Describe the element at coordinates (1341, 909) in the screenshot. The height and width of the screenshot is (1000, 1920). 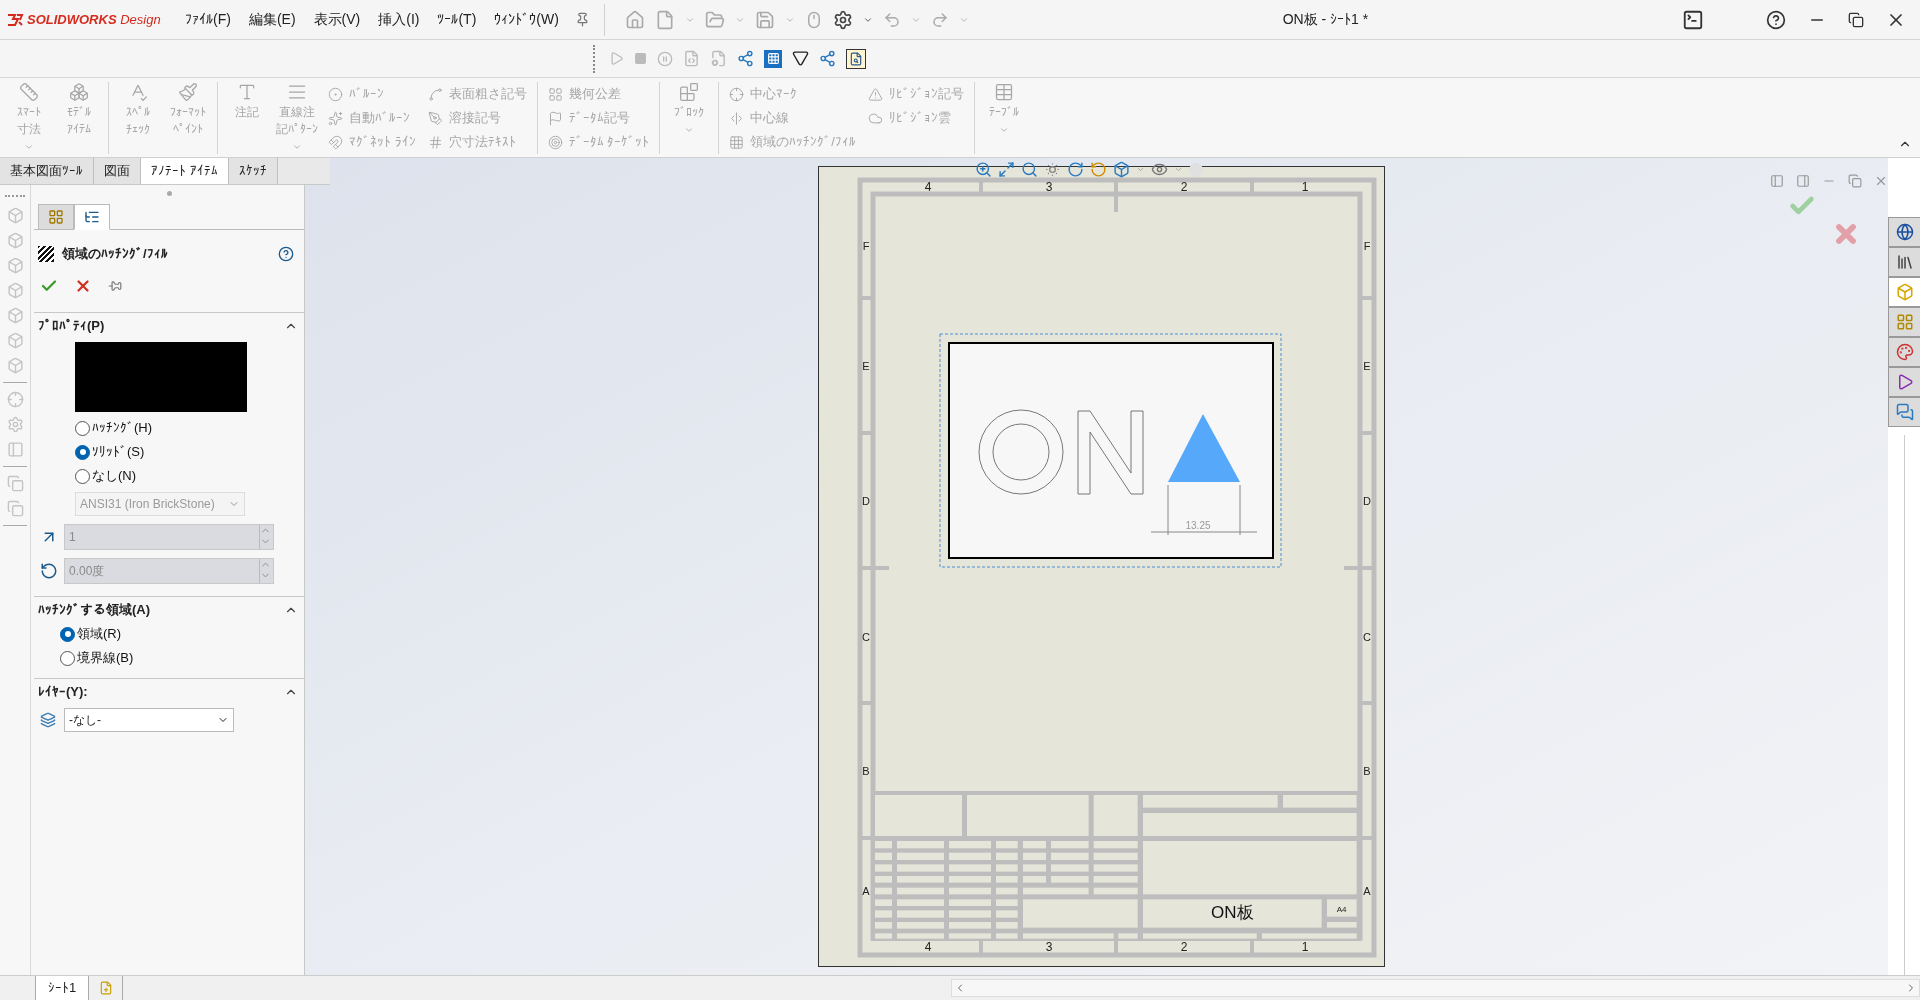
I see `sheet-size: A4` at that location.